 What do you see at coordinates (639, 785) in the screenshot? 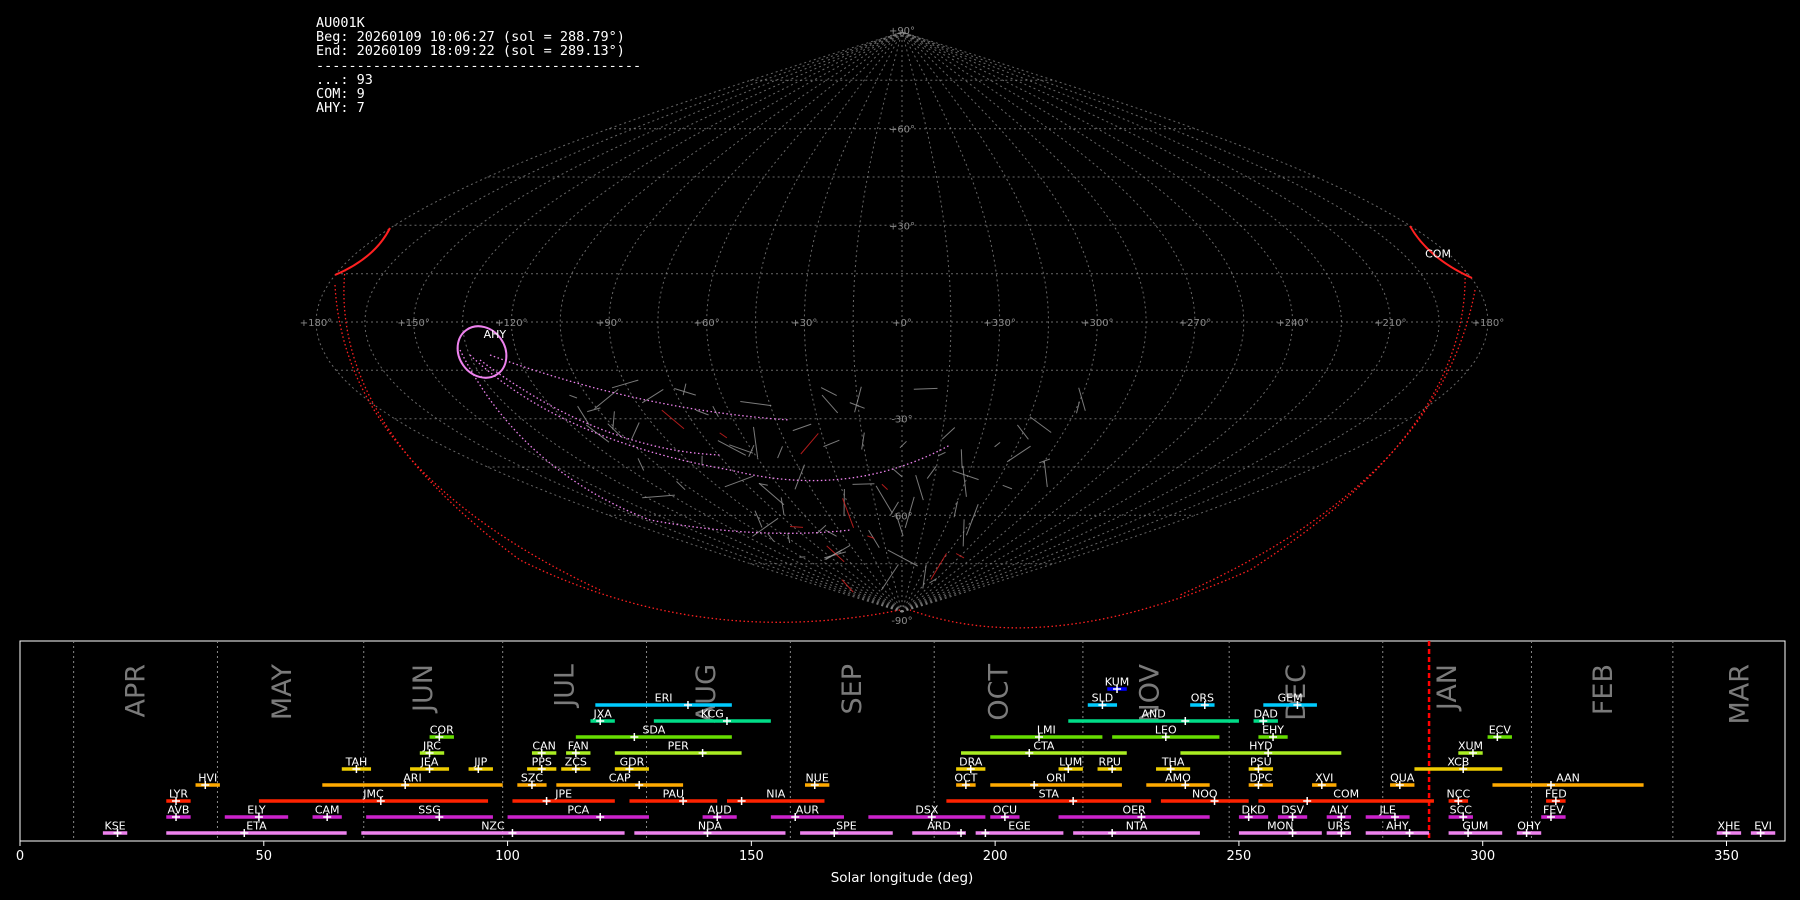
I see `shower-peak-cap` at bounding box center [639, 785].